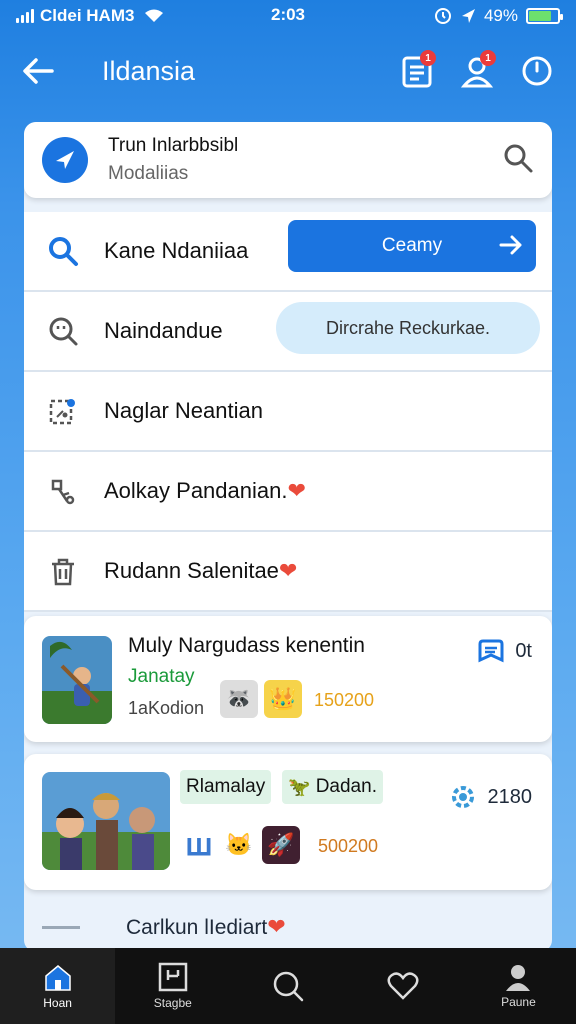 This screenshot has height=1024, width=576. I want to click on signal-icon, so click(25, 16).